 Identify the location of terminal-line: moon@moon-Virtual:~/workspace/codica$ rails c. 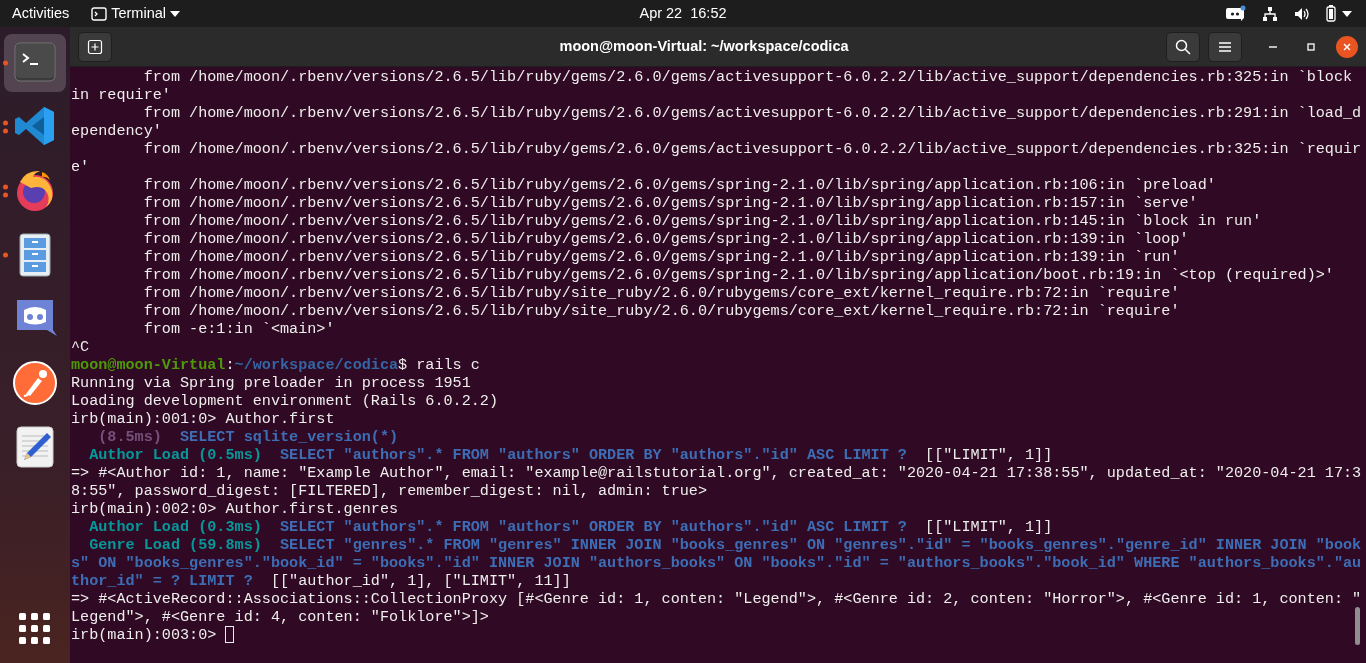
(276, 365).